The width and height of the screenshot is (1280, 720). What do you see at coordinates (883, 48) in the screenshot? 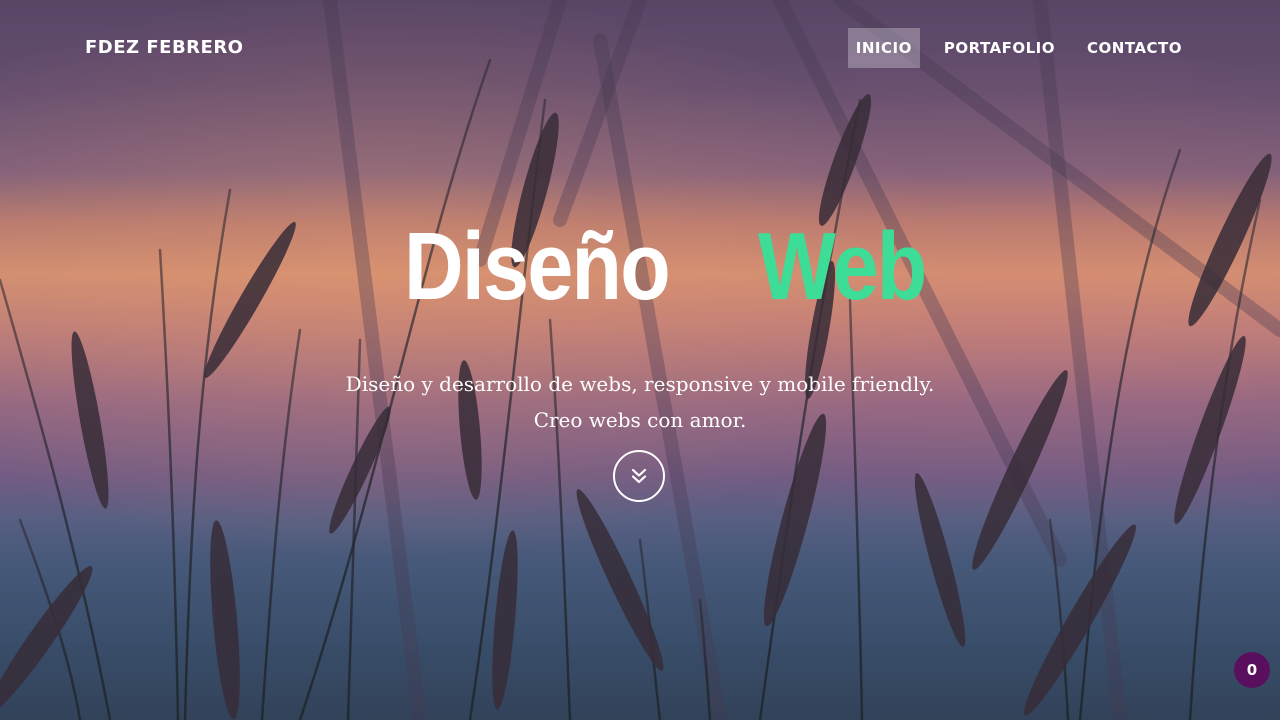
I see `nav-item-inicio: INICIO` at bounding box center [883, 48].